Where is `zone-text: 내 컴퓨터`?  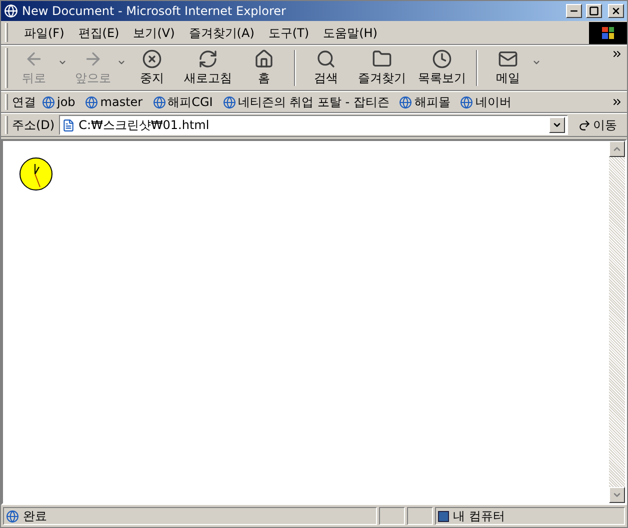 zone-text: 내 컴퓨터 is located at coordinates (479, 516).